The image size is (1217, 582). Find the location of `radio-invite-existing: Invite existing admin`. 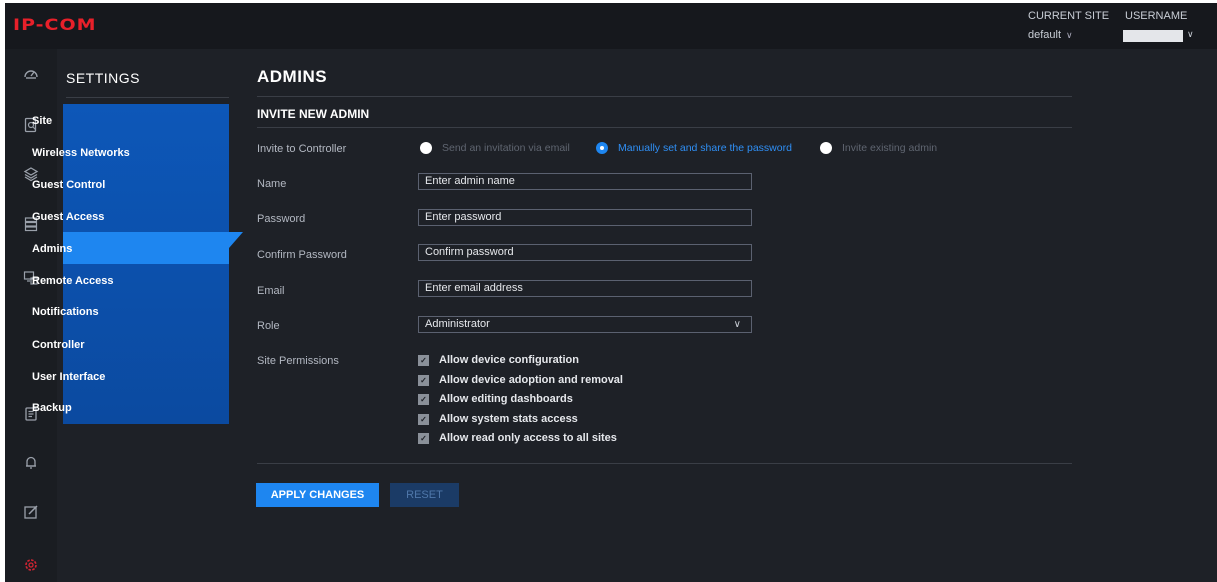

radio-invite-existing: Invite existing admin is located at coordinates (878, 148).